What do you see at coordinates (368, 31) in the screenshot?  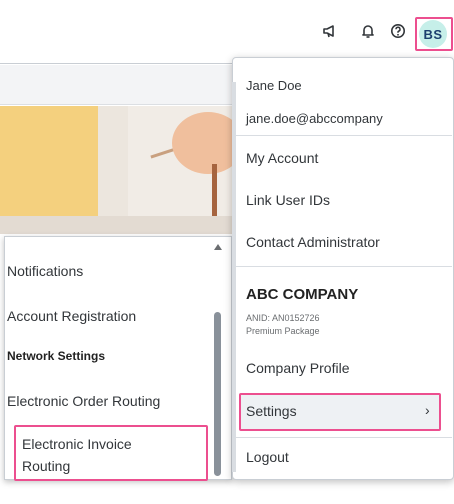 I see `bell-icon` at bounding box center [368, 31].